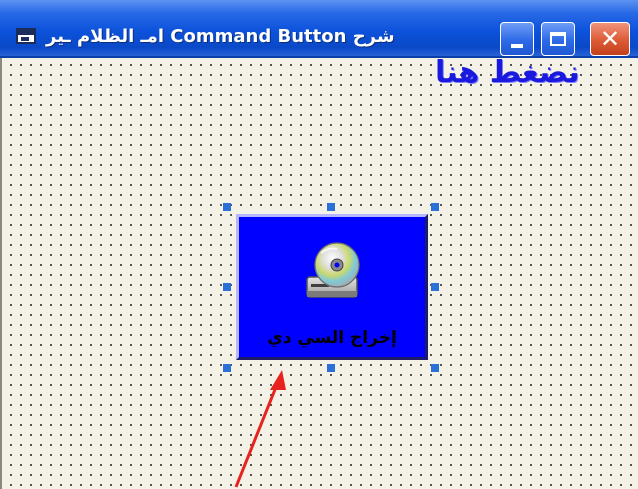 This screenshot has height=489, width=638. I want to click on title-bar: شرح Command Button امـ الظلام ـير ✕, so click(319, 29).